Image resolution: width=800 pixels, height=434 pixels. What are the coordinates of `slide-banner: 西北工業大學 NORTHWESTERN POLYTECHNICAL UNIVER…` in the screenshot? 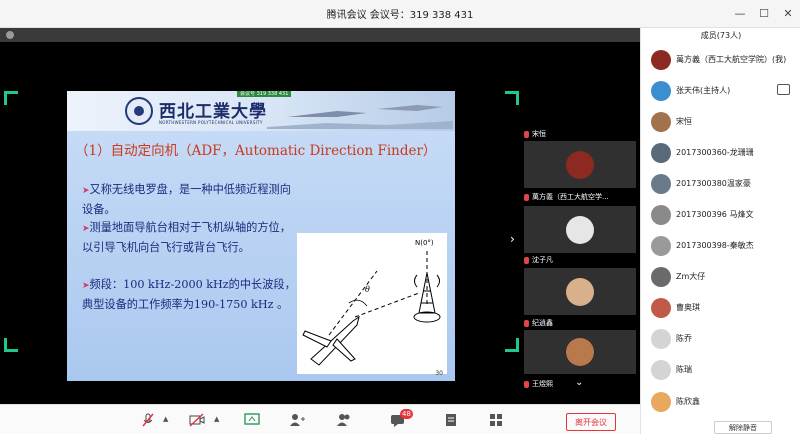 It's located at (261, 111).